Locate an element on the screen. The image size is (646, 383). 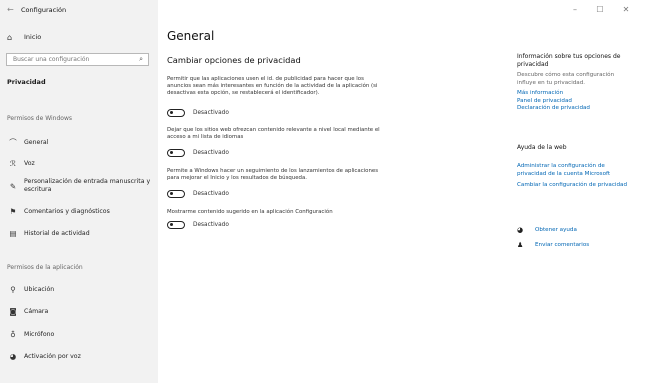
privacy-statement-link: Declaración de privacidad is located at coordinates (574, 109).